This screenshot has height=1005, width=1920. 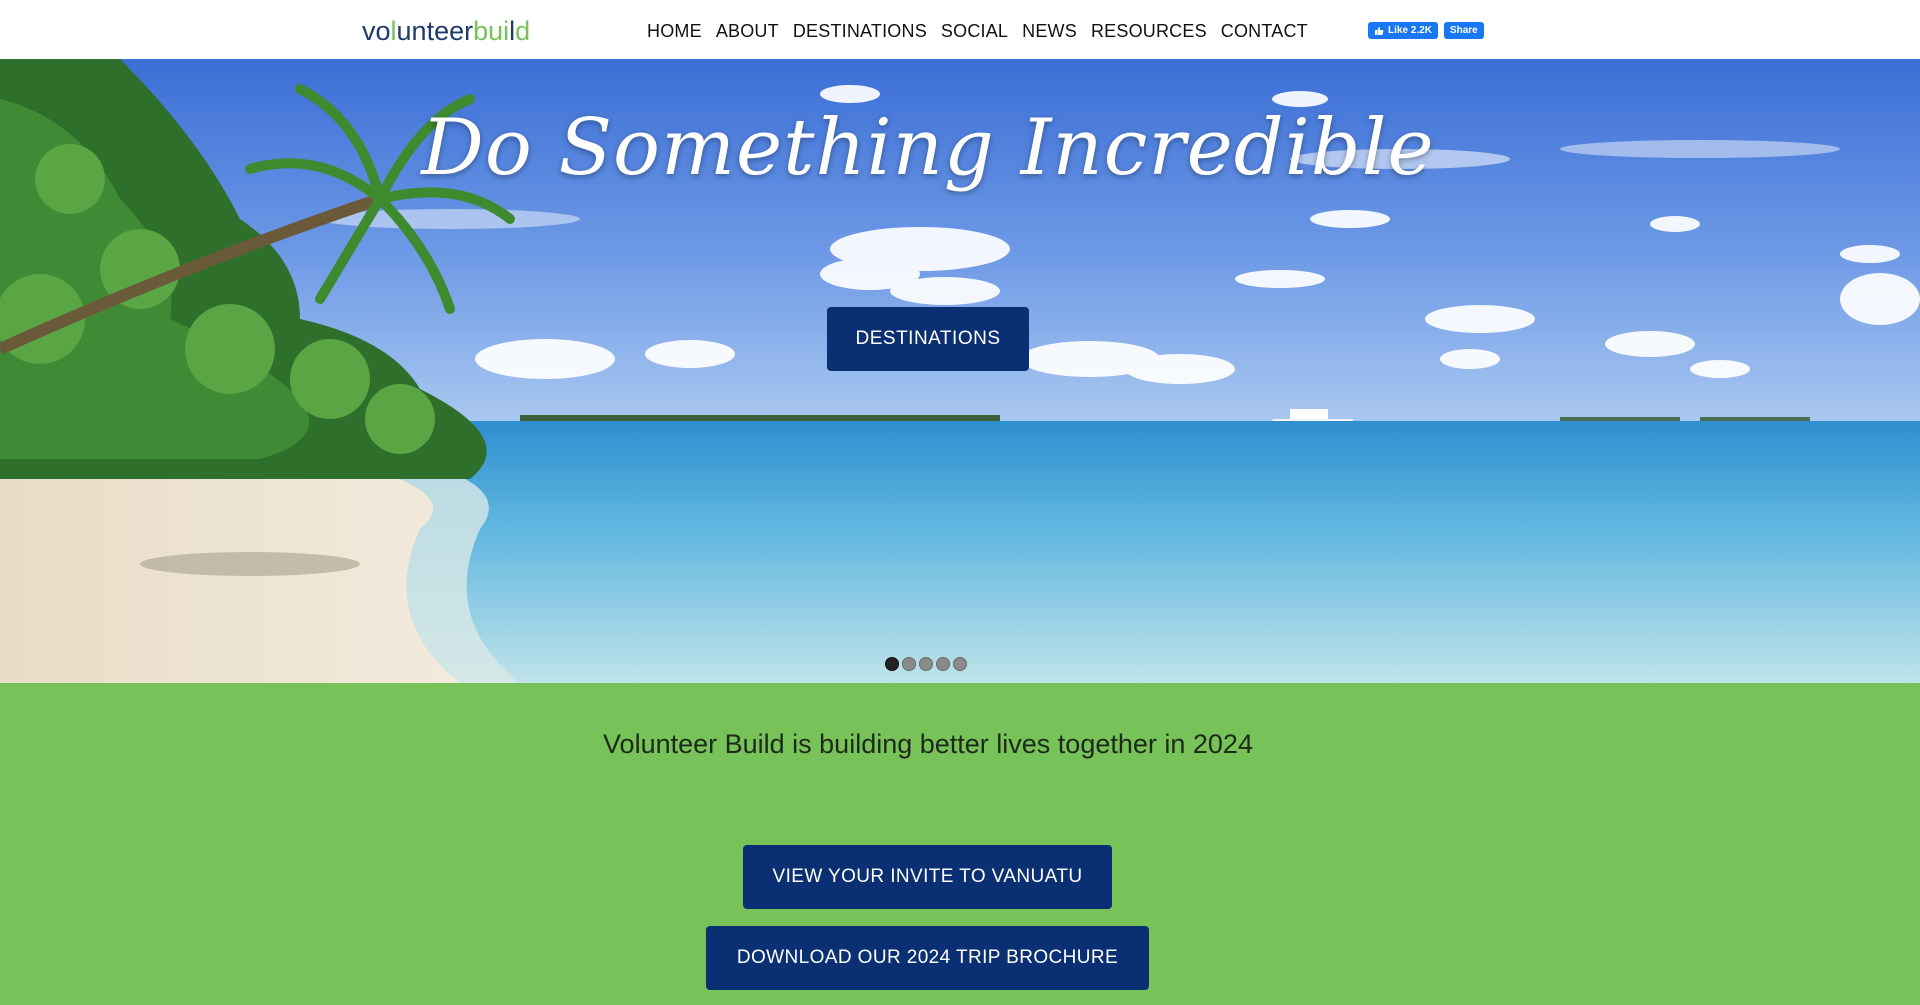 I want to click on nav-resources: RESOURCES, so click(x=1149, y=31).